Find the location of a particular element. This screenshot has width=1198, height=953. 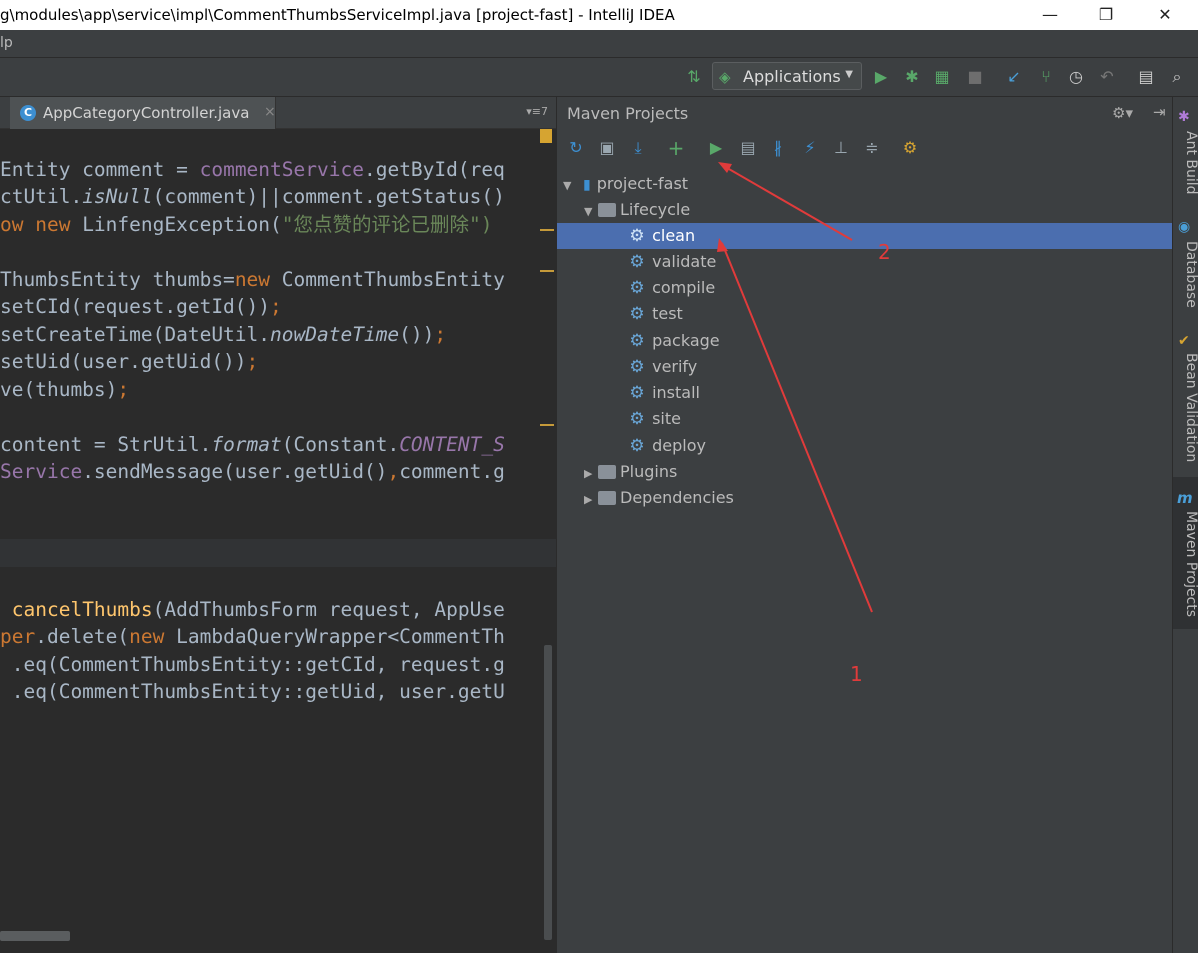

code-line: ow new LinfengException("您点赞的评论已删除") is located at coordinates (278, 224).